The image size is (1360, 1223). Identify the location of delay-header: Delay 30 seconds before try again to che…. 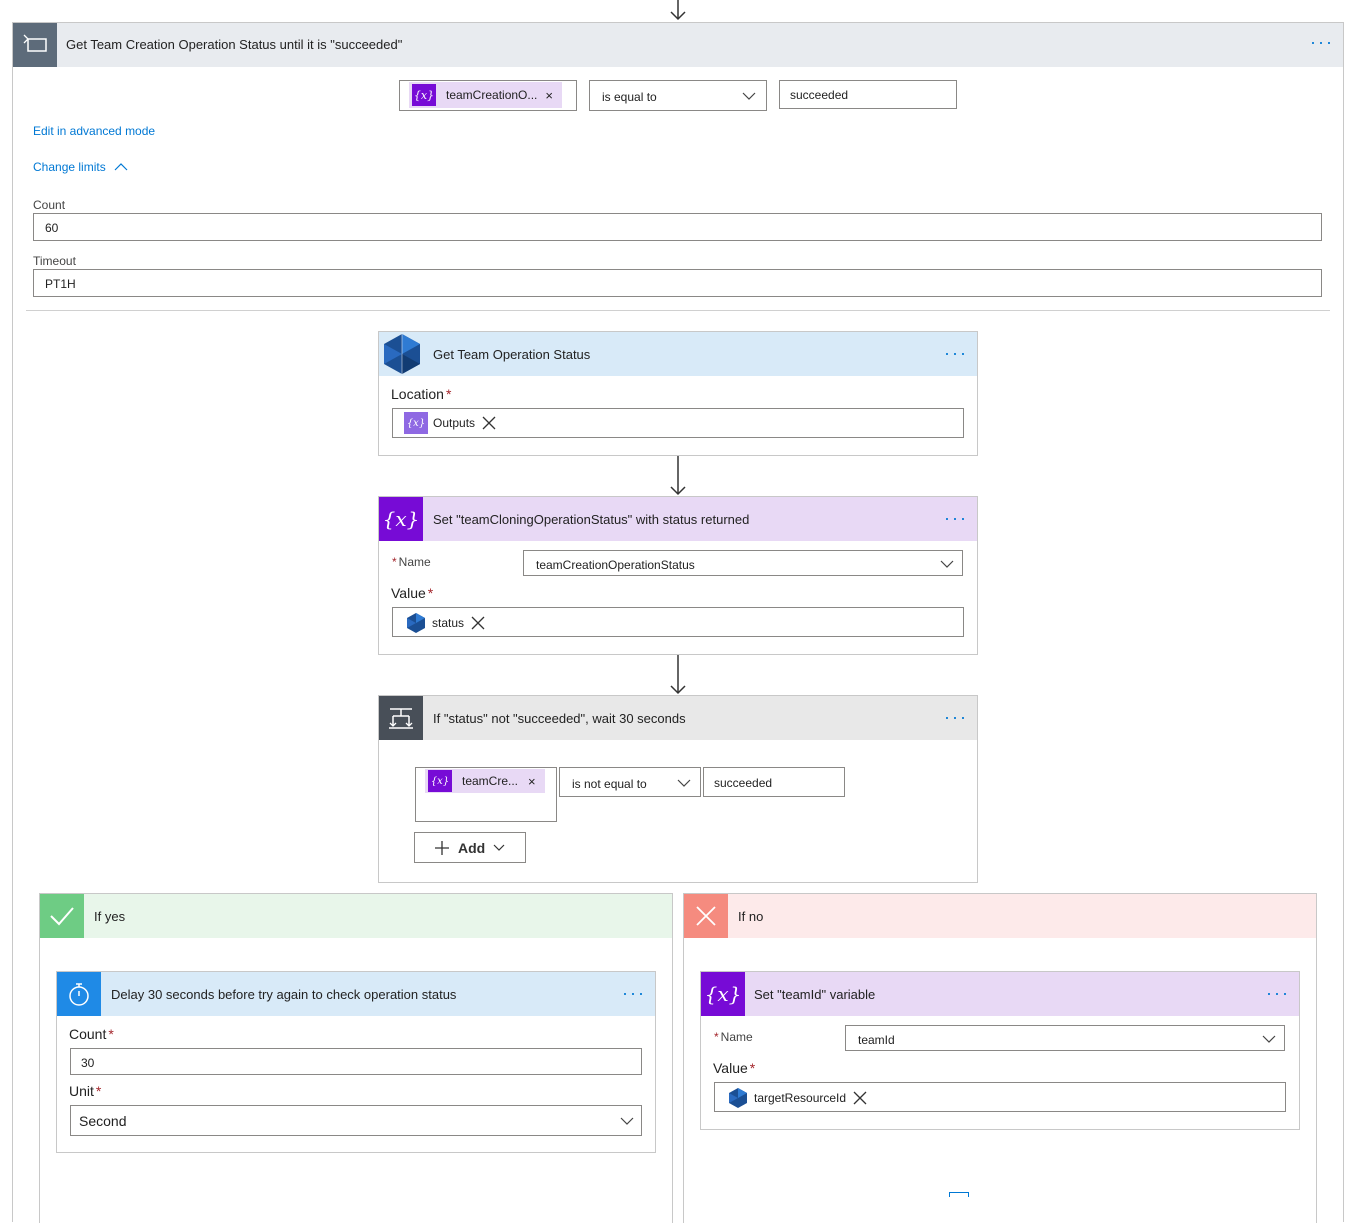
(356, 994).